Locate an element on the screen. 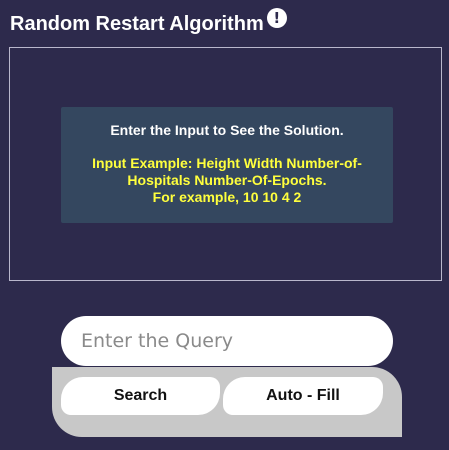  search-button: Search is located at coordinates (140, 396).